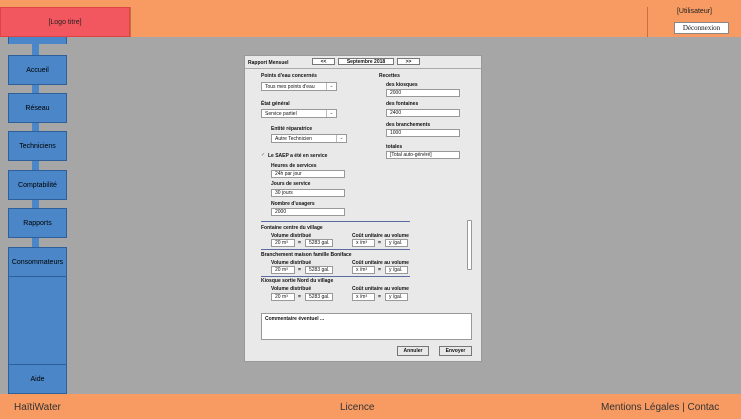 This screenshot has width=741, height=419. I want to click on heures-input: 24h par jour, so click(308, 174).